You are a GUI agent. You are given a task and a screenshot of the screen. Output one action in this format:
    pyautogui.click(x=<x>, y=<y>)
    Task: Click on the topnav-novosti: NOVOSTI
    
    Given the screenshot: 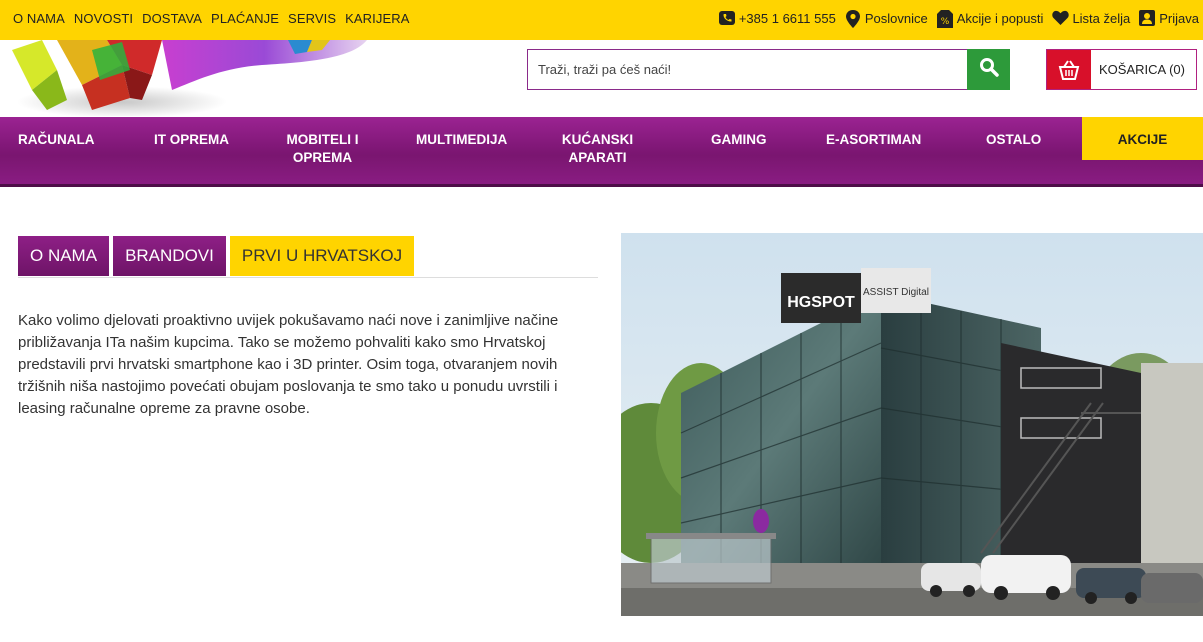 What is the action you would take?
    pyautogui.click(x=103, y=18)
    